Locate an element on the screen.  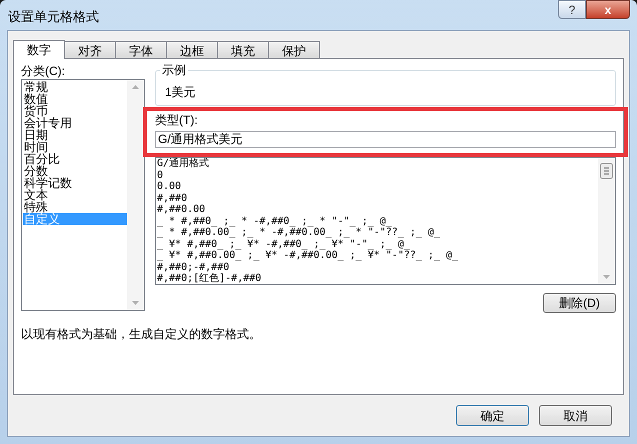
format-item: 0.00 is located at coordinates (377, 186).